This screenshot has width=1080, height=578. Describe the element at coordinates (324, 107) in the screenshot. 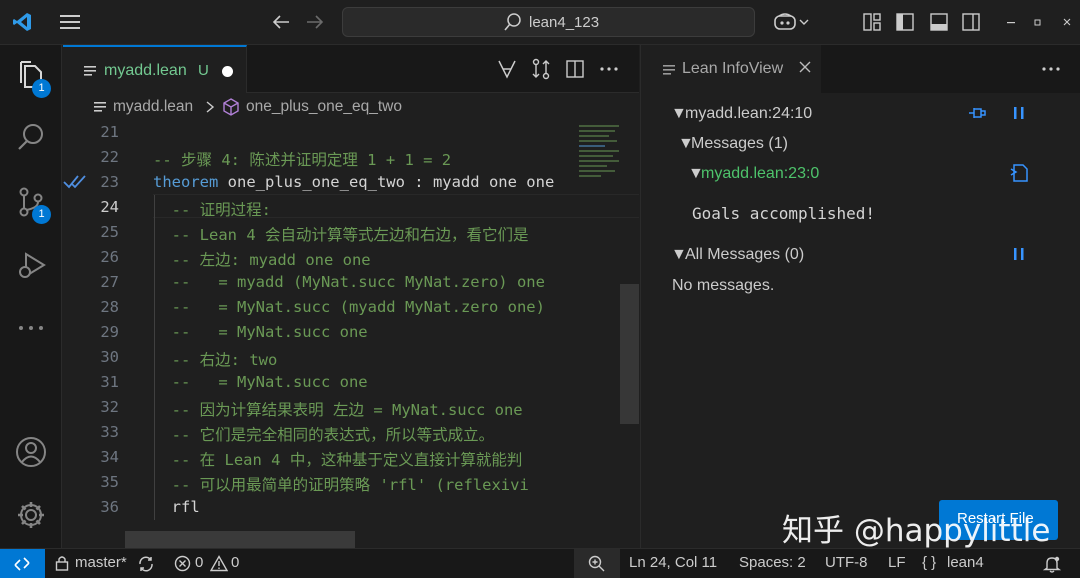

I see `breadcrumb-symbol: one_plus_one_eq_two` at that location.